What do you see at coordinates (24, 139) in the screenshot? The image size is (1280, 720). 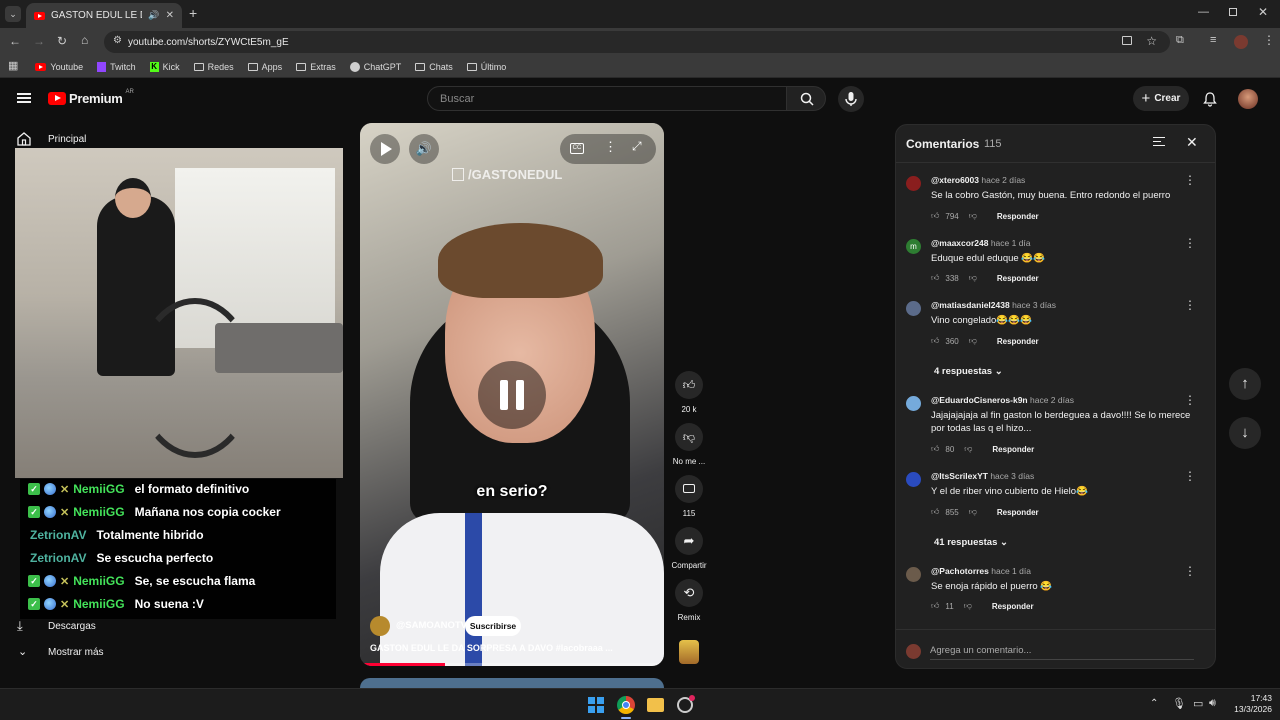 I see `home-icon` at bounding box center [24, 139].